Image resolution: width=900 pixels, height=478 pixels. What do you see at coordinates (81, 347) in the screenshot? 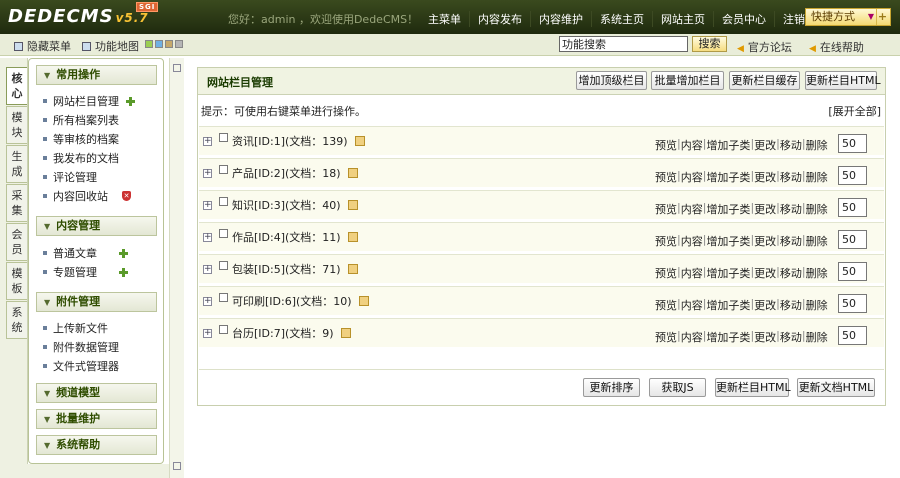
I see `menu-item-attachment-data: 附件数据管理` at bounding box center [81, 347].